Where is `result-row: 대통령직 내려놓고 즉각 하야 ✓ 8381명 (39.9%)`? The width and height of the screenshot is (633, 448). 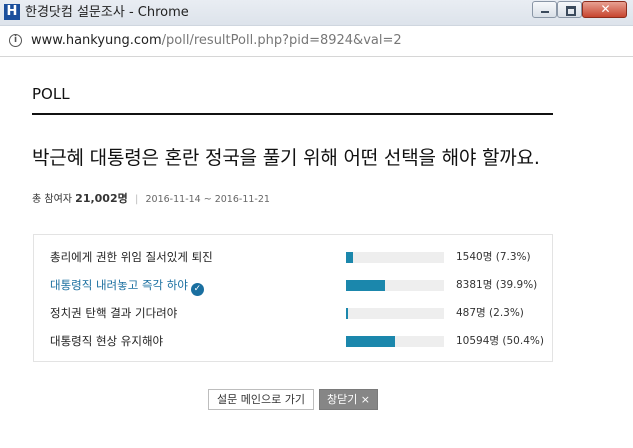
result-row: 대통령직 내려놓고 즉각 하야 ✓ 8381명 (39.9%) is located at coordinates (294, 285).